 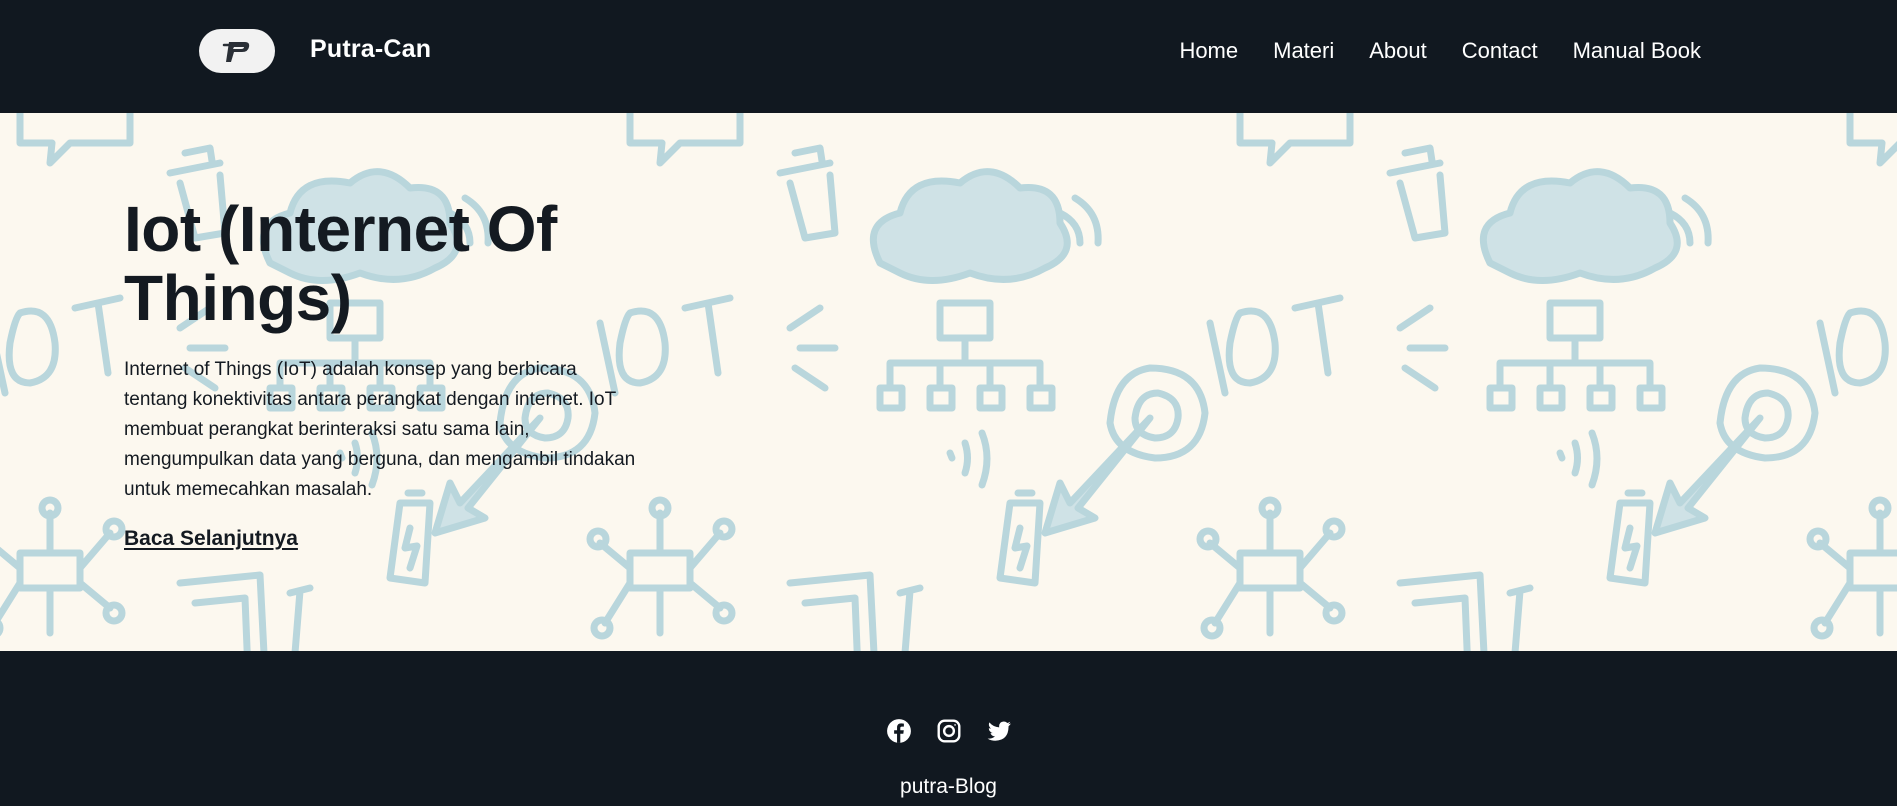 I want to click on instagram-icon, so click(x=948, y=731).